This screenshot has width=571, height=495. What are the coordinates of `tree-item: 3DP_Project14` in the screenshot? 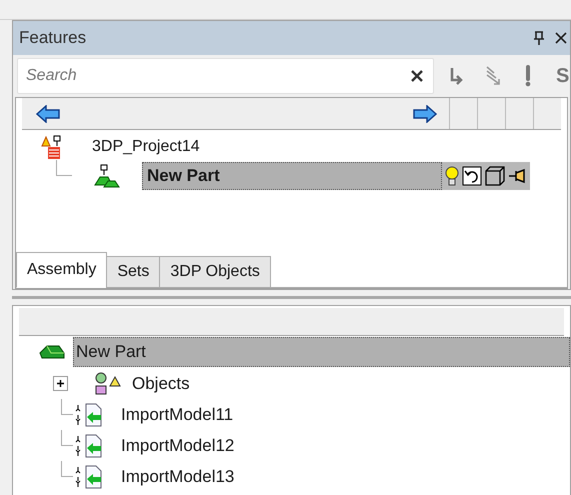 It's located at (146, 147).